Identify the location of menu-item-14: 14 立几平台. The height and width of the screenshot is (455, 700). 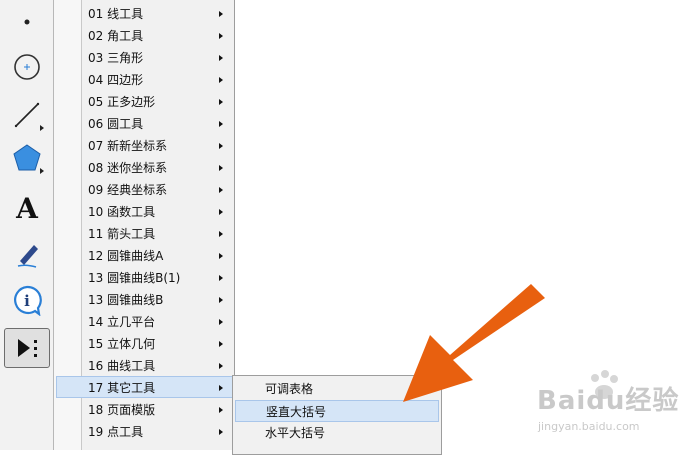
(158, 322).